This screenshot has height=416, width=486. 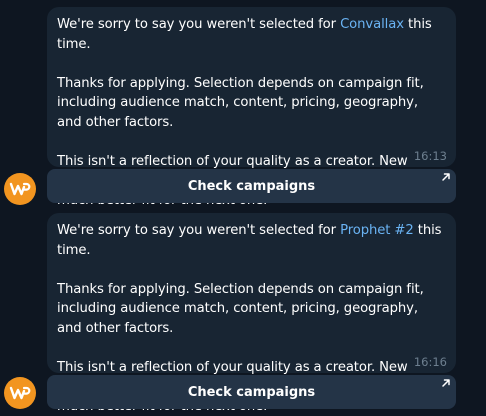 What do you see at coordinates (430, 362) in the screenshot?
I see `message-time: 16:16` at bounding box center [430, 362].